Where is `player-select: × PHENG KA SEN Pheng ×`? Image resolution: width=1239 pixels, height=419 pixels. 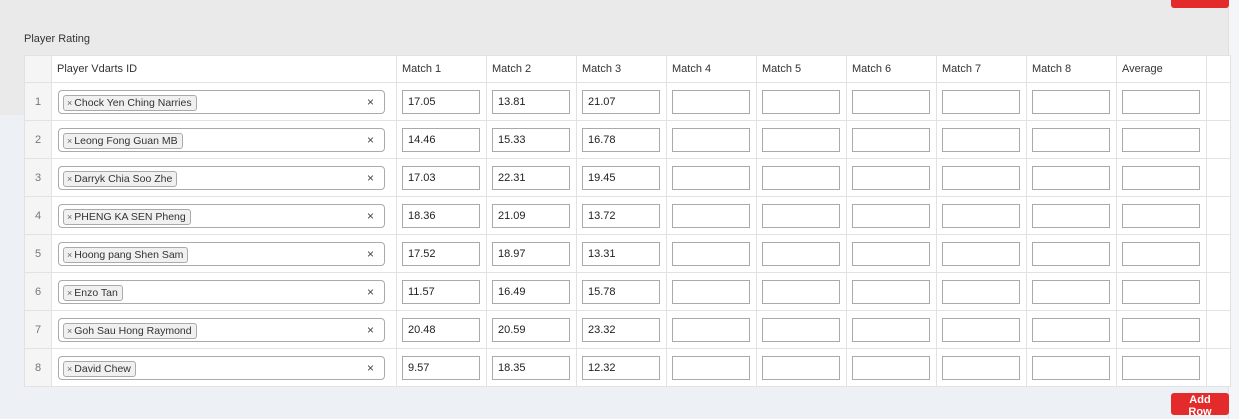
player-select: × PHENG KA SEN Pheng × is located at coordinates (221, 215).